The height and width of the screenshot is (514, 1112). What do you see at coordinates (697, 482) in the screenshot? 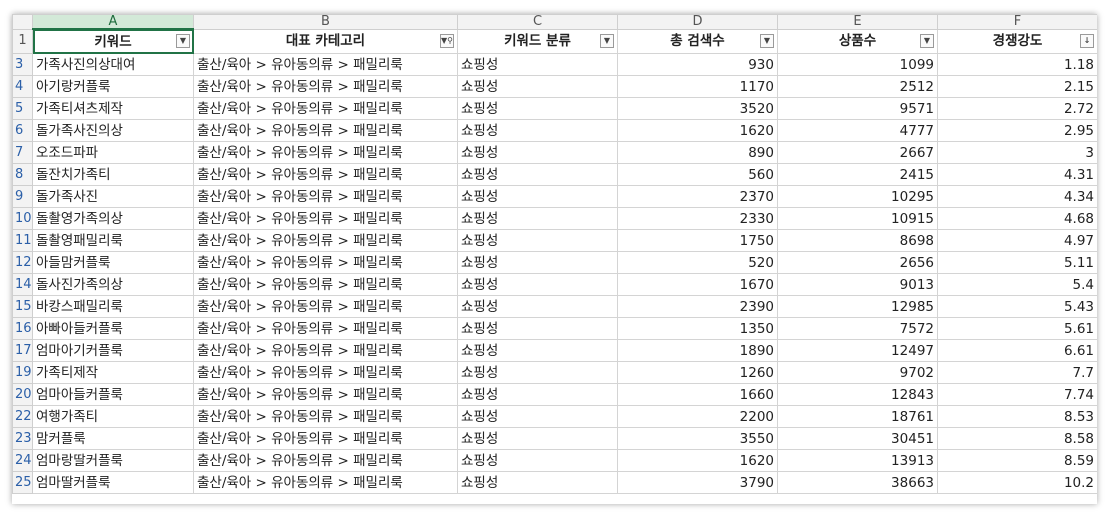
I see `cell-total-search: 3790` at bounding box center [697, 482].